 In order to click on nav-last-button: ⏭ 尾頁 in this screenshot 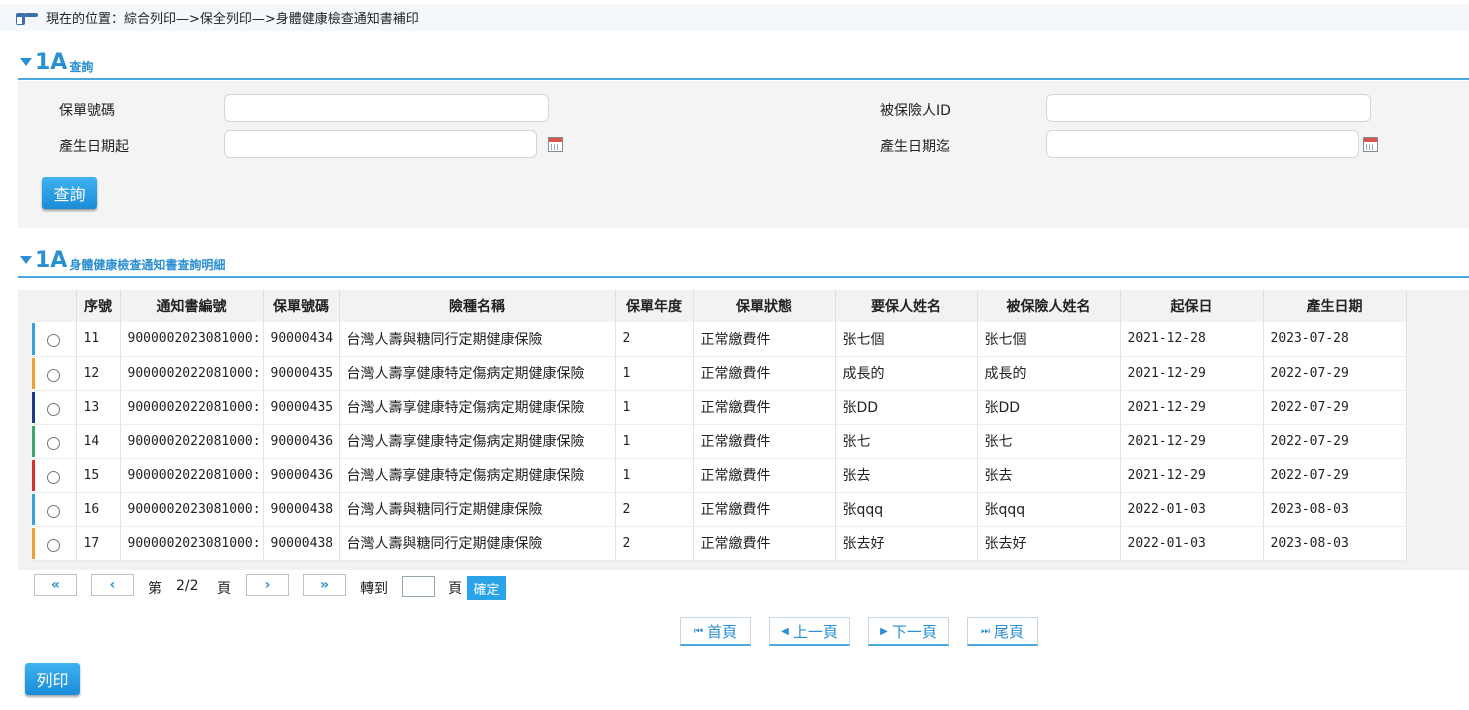, I will do `click(1002, 631)`.